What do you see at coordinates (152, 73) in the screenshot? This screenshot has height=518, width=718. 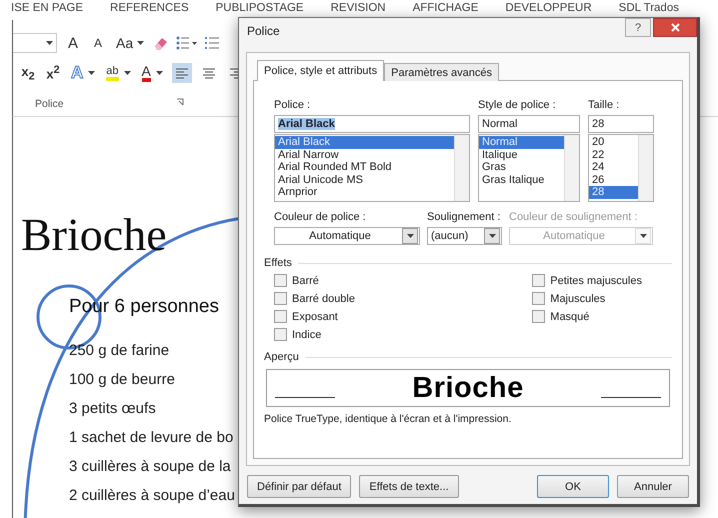 I see `font-color-button: A` at bounding box center [152, 73].